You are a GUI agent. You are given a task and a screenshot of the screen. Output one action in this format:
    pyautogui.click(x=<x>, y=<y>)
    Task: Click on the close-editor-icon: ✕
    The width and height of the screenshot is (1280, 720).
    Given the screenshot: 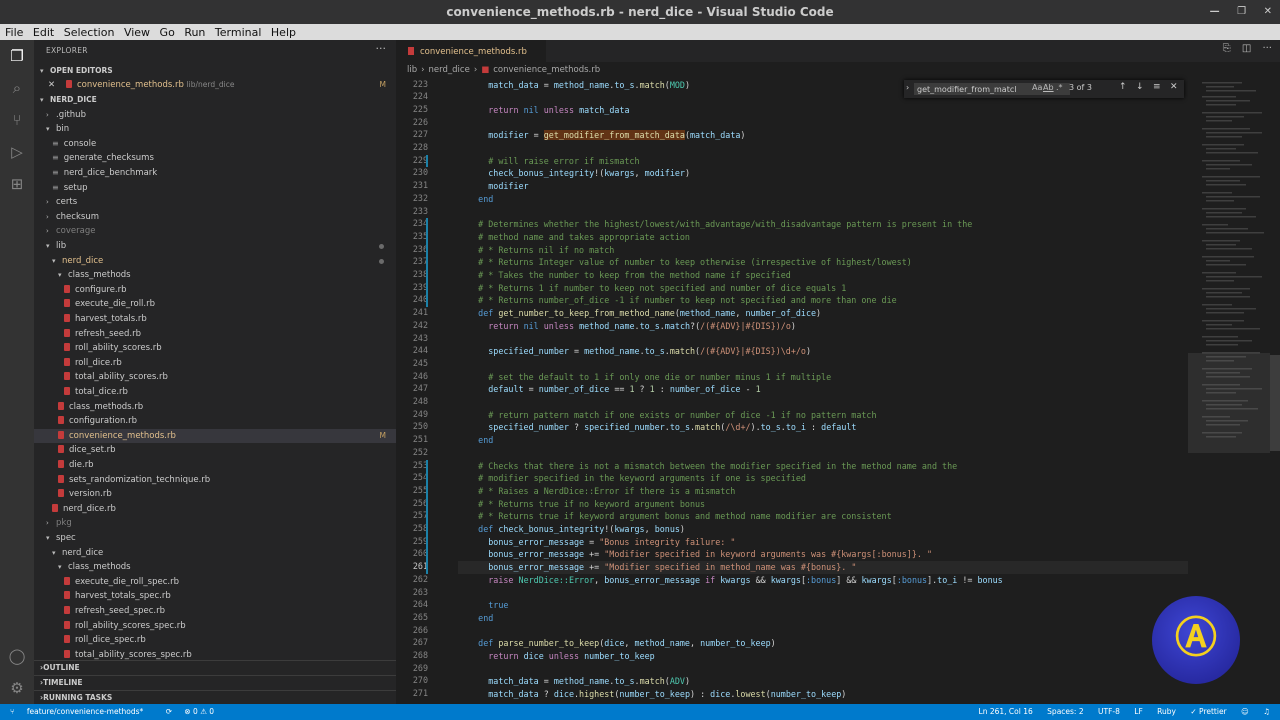 What is the action you would take?
    pyautogui.click(x=50, y=85)
    